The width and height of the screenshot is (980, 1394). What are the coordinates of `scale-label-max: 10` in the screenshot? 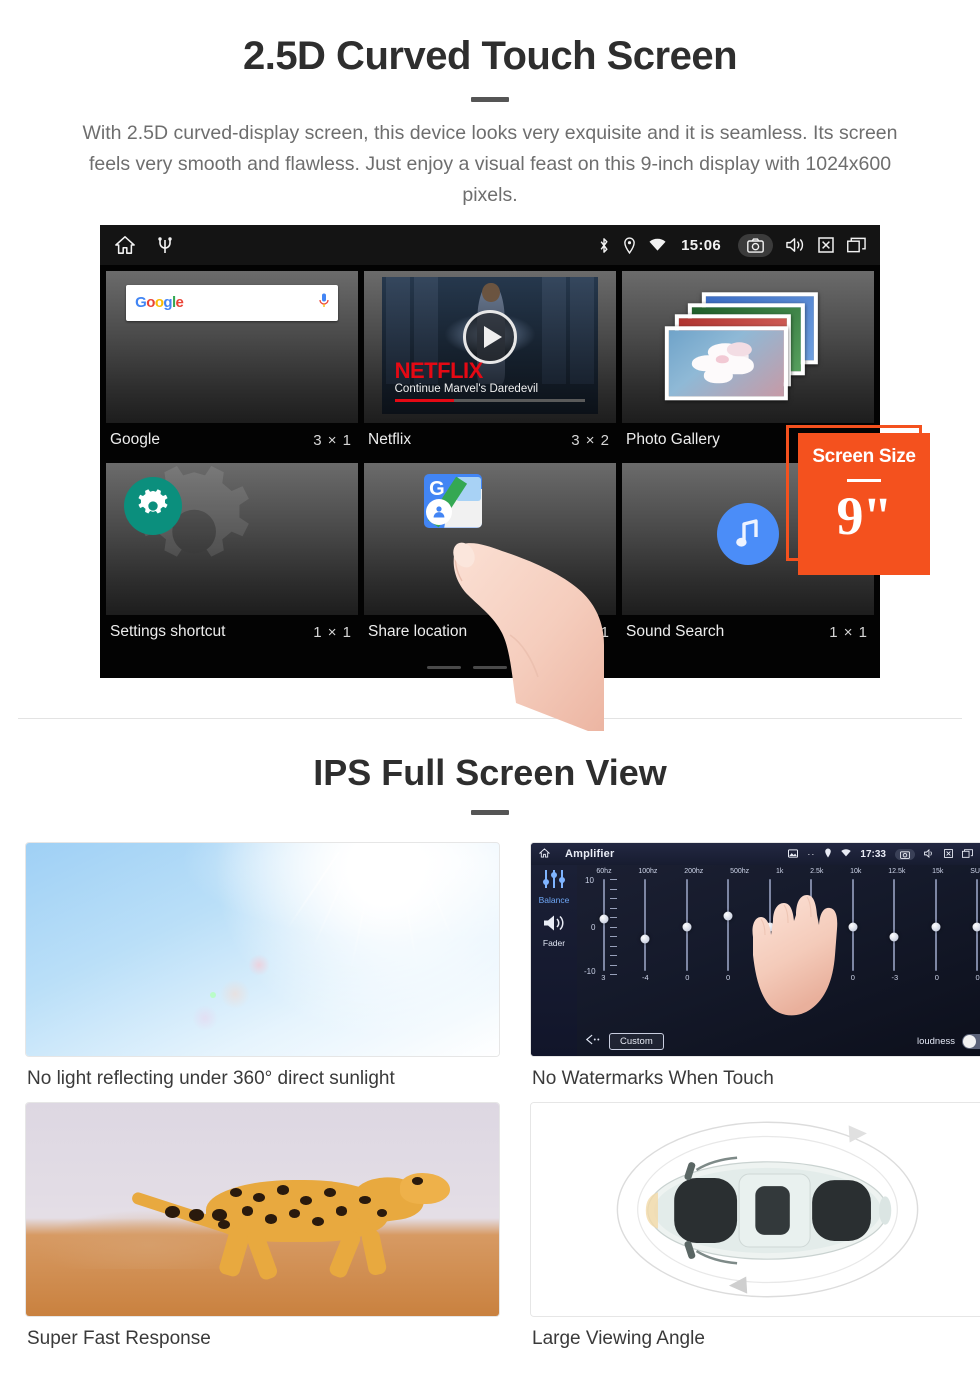 It's located at (589, 880).